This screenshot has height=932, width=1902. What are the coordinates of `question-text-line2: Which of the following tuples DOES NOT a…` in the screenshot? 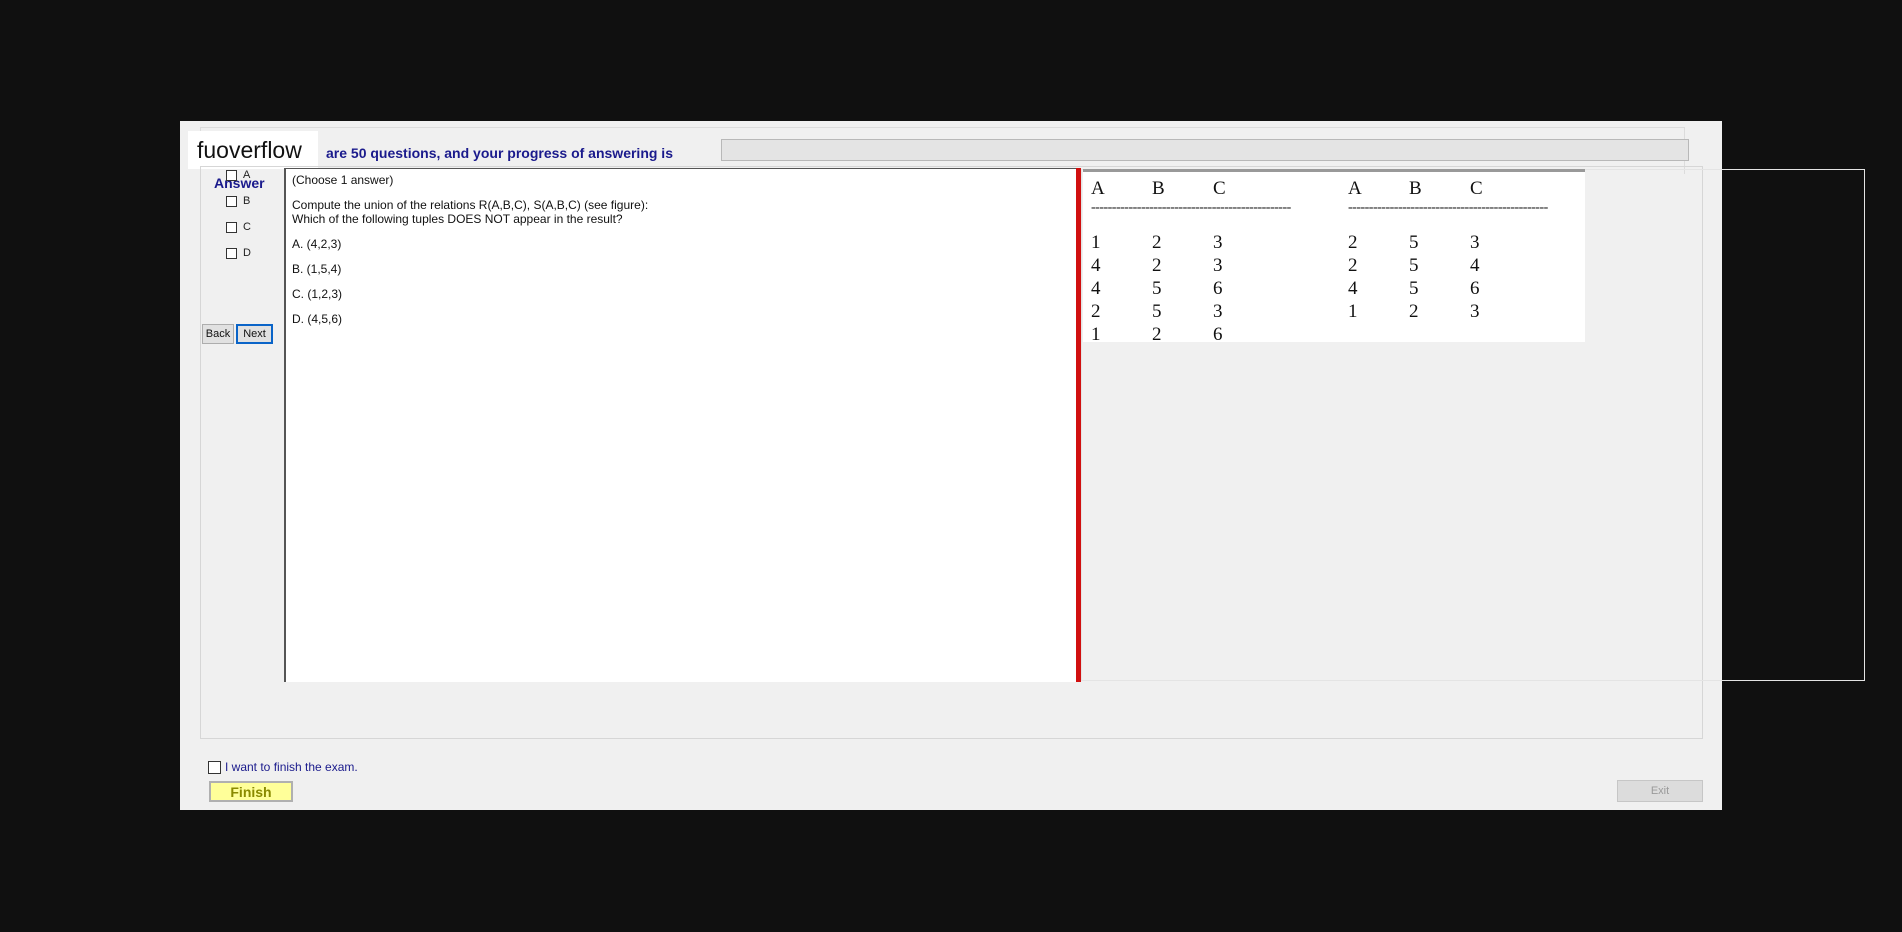 It's located at (457, 219).